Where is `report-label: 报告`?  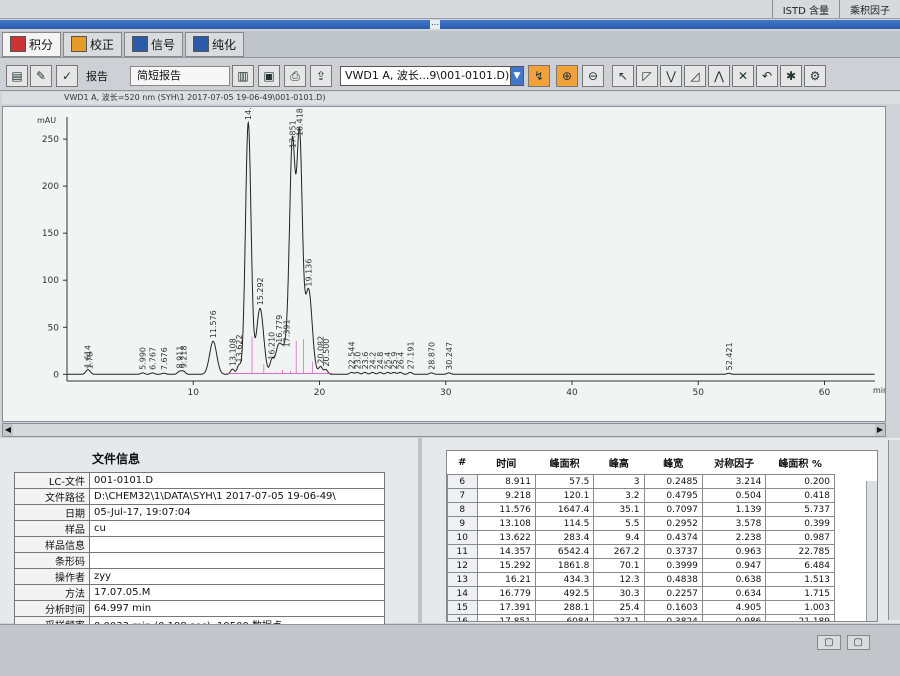 report-label: 报告 is located at coordinates (97, 76).